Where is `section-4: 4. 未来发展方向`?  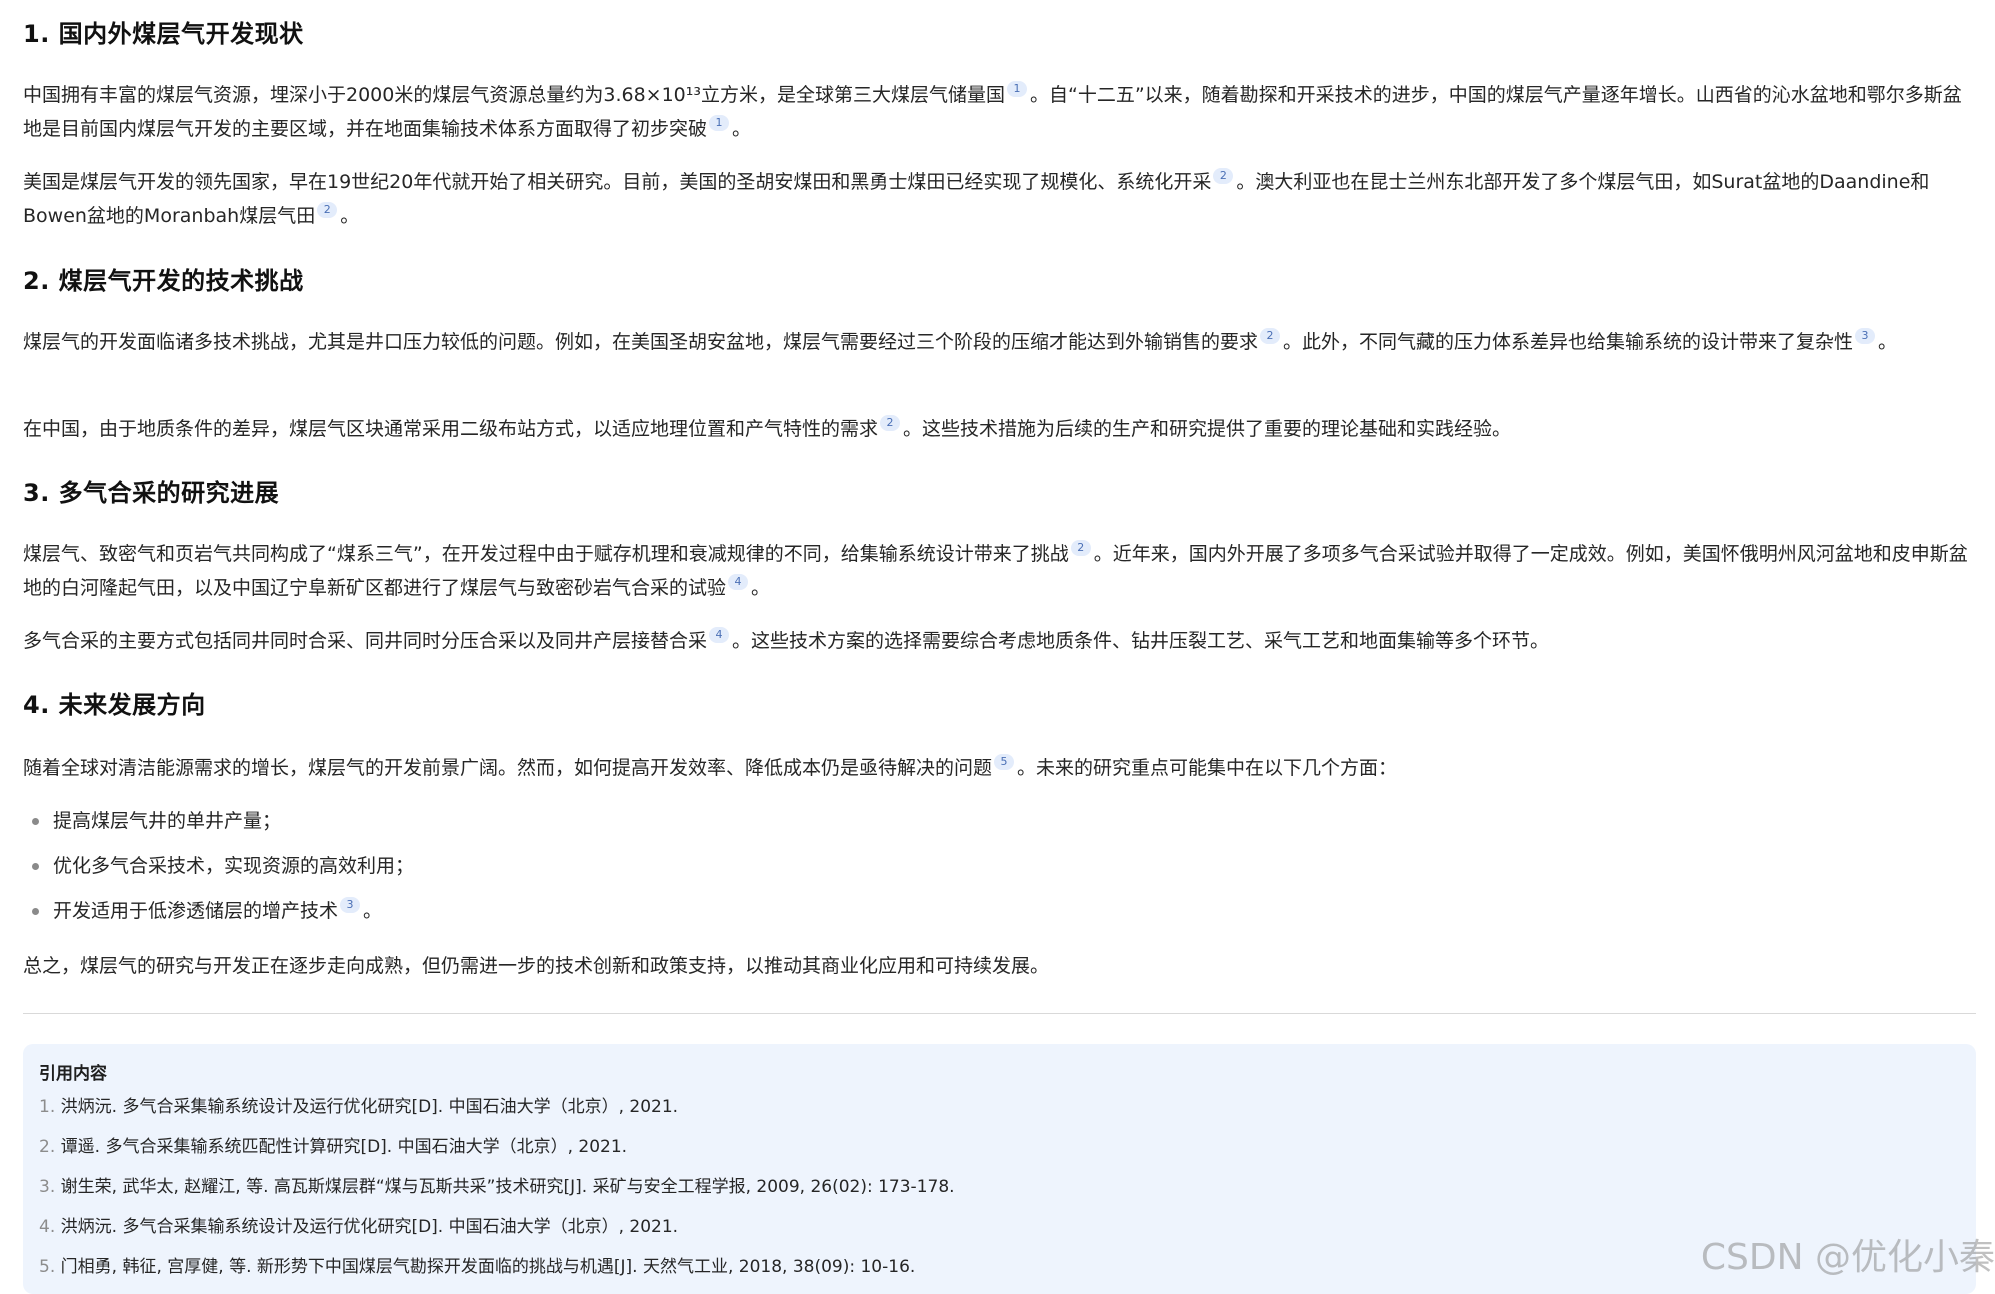 section-4: 4. 未来发展方向 is located at coordinates (999, 705).